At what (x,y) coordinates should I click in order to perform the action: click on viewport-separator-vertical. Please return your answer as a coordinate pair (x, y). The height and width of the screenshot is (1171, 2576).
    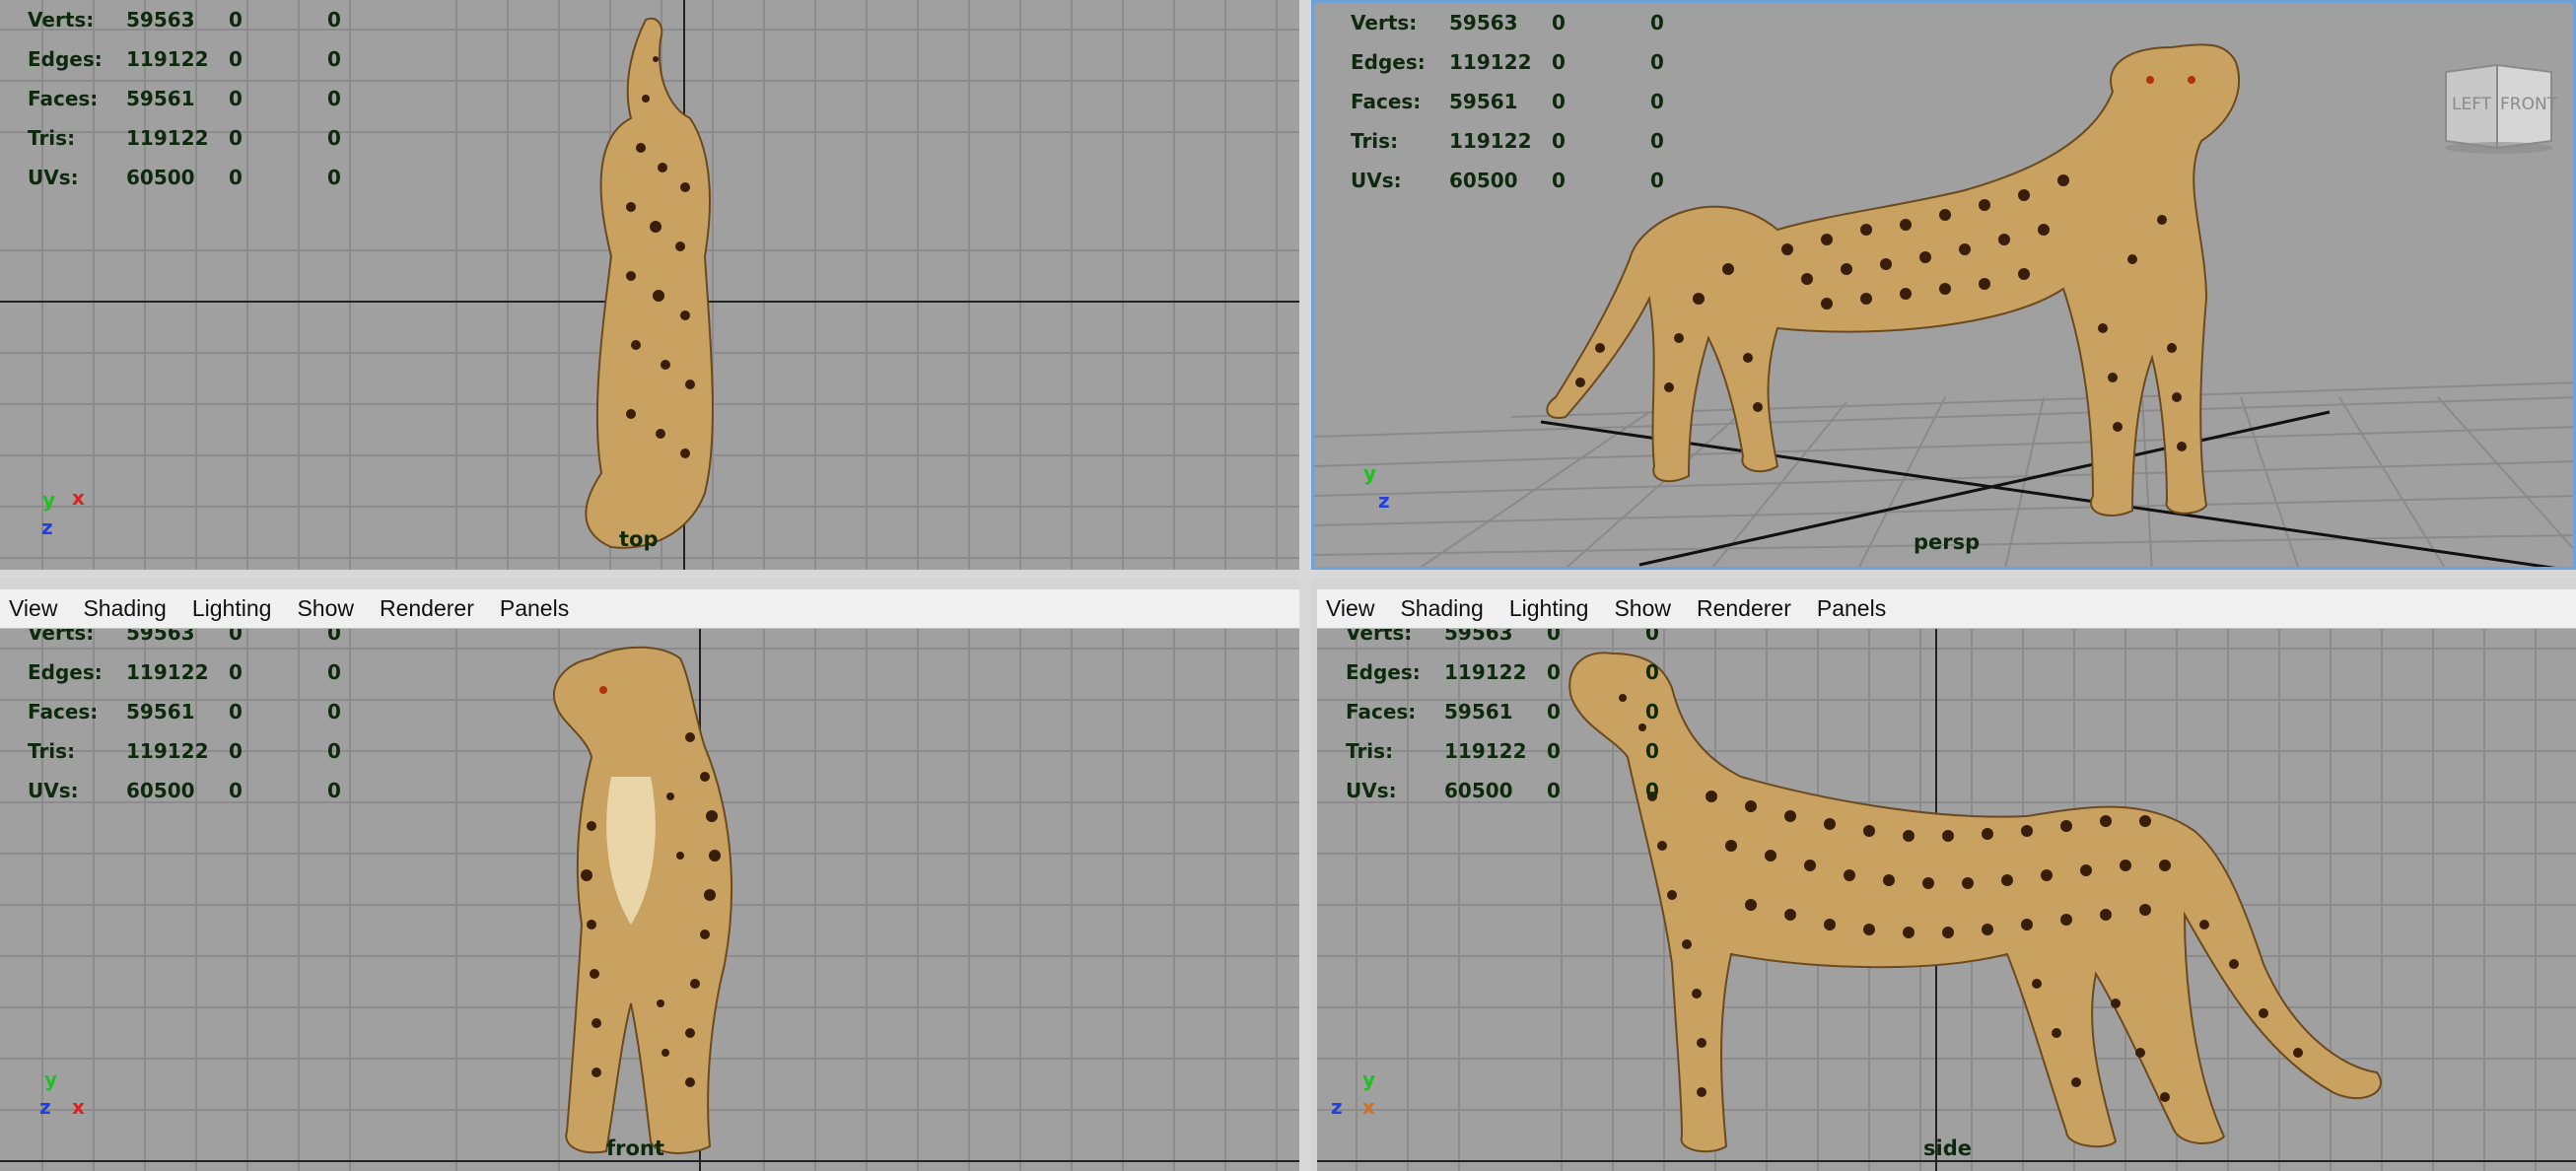
    Looking at the image, I should click on (1305, 585).